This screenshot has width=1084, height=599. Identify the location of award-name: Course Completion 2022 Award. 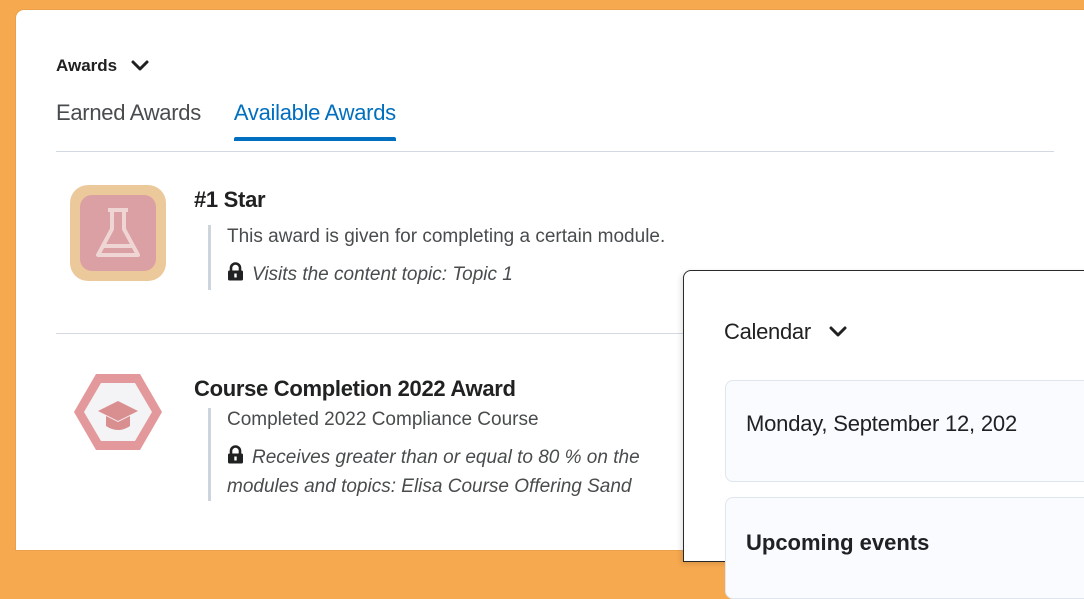
(355, 389).